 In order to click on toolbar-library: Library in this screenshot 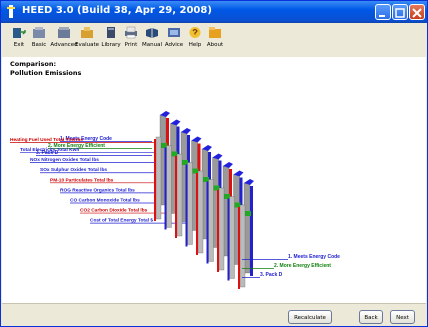, I will do `click(111, 40)`.